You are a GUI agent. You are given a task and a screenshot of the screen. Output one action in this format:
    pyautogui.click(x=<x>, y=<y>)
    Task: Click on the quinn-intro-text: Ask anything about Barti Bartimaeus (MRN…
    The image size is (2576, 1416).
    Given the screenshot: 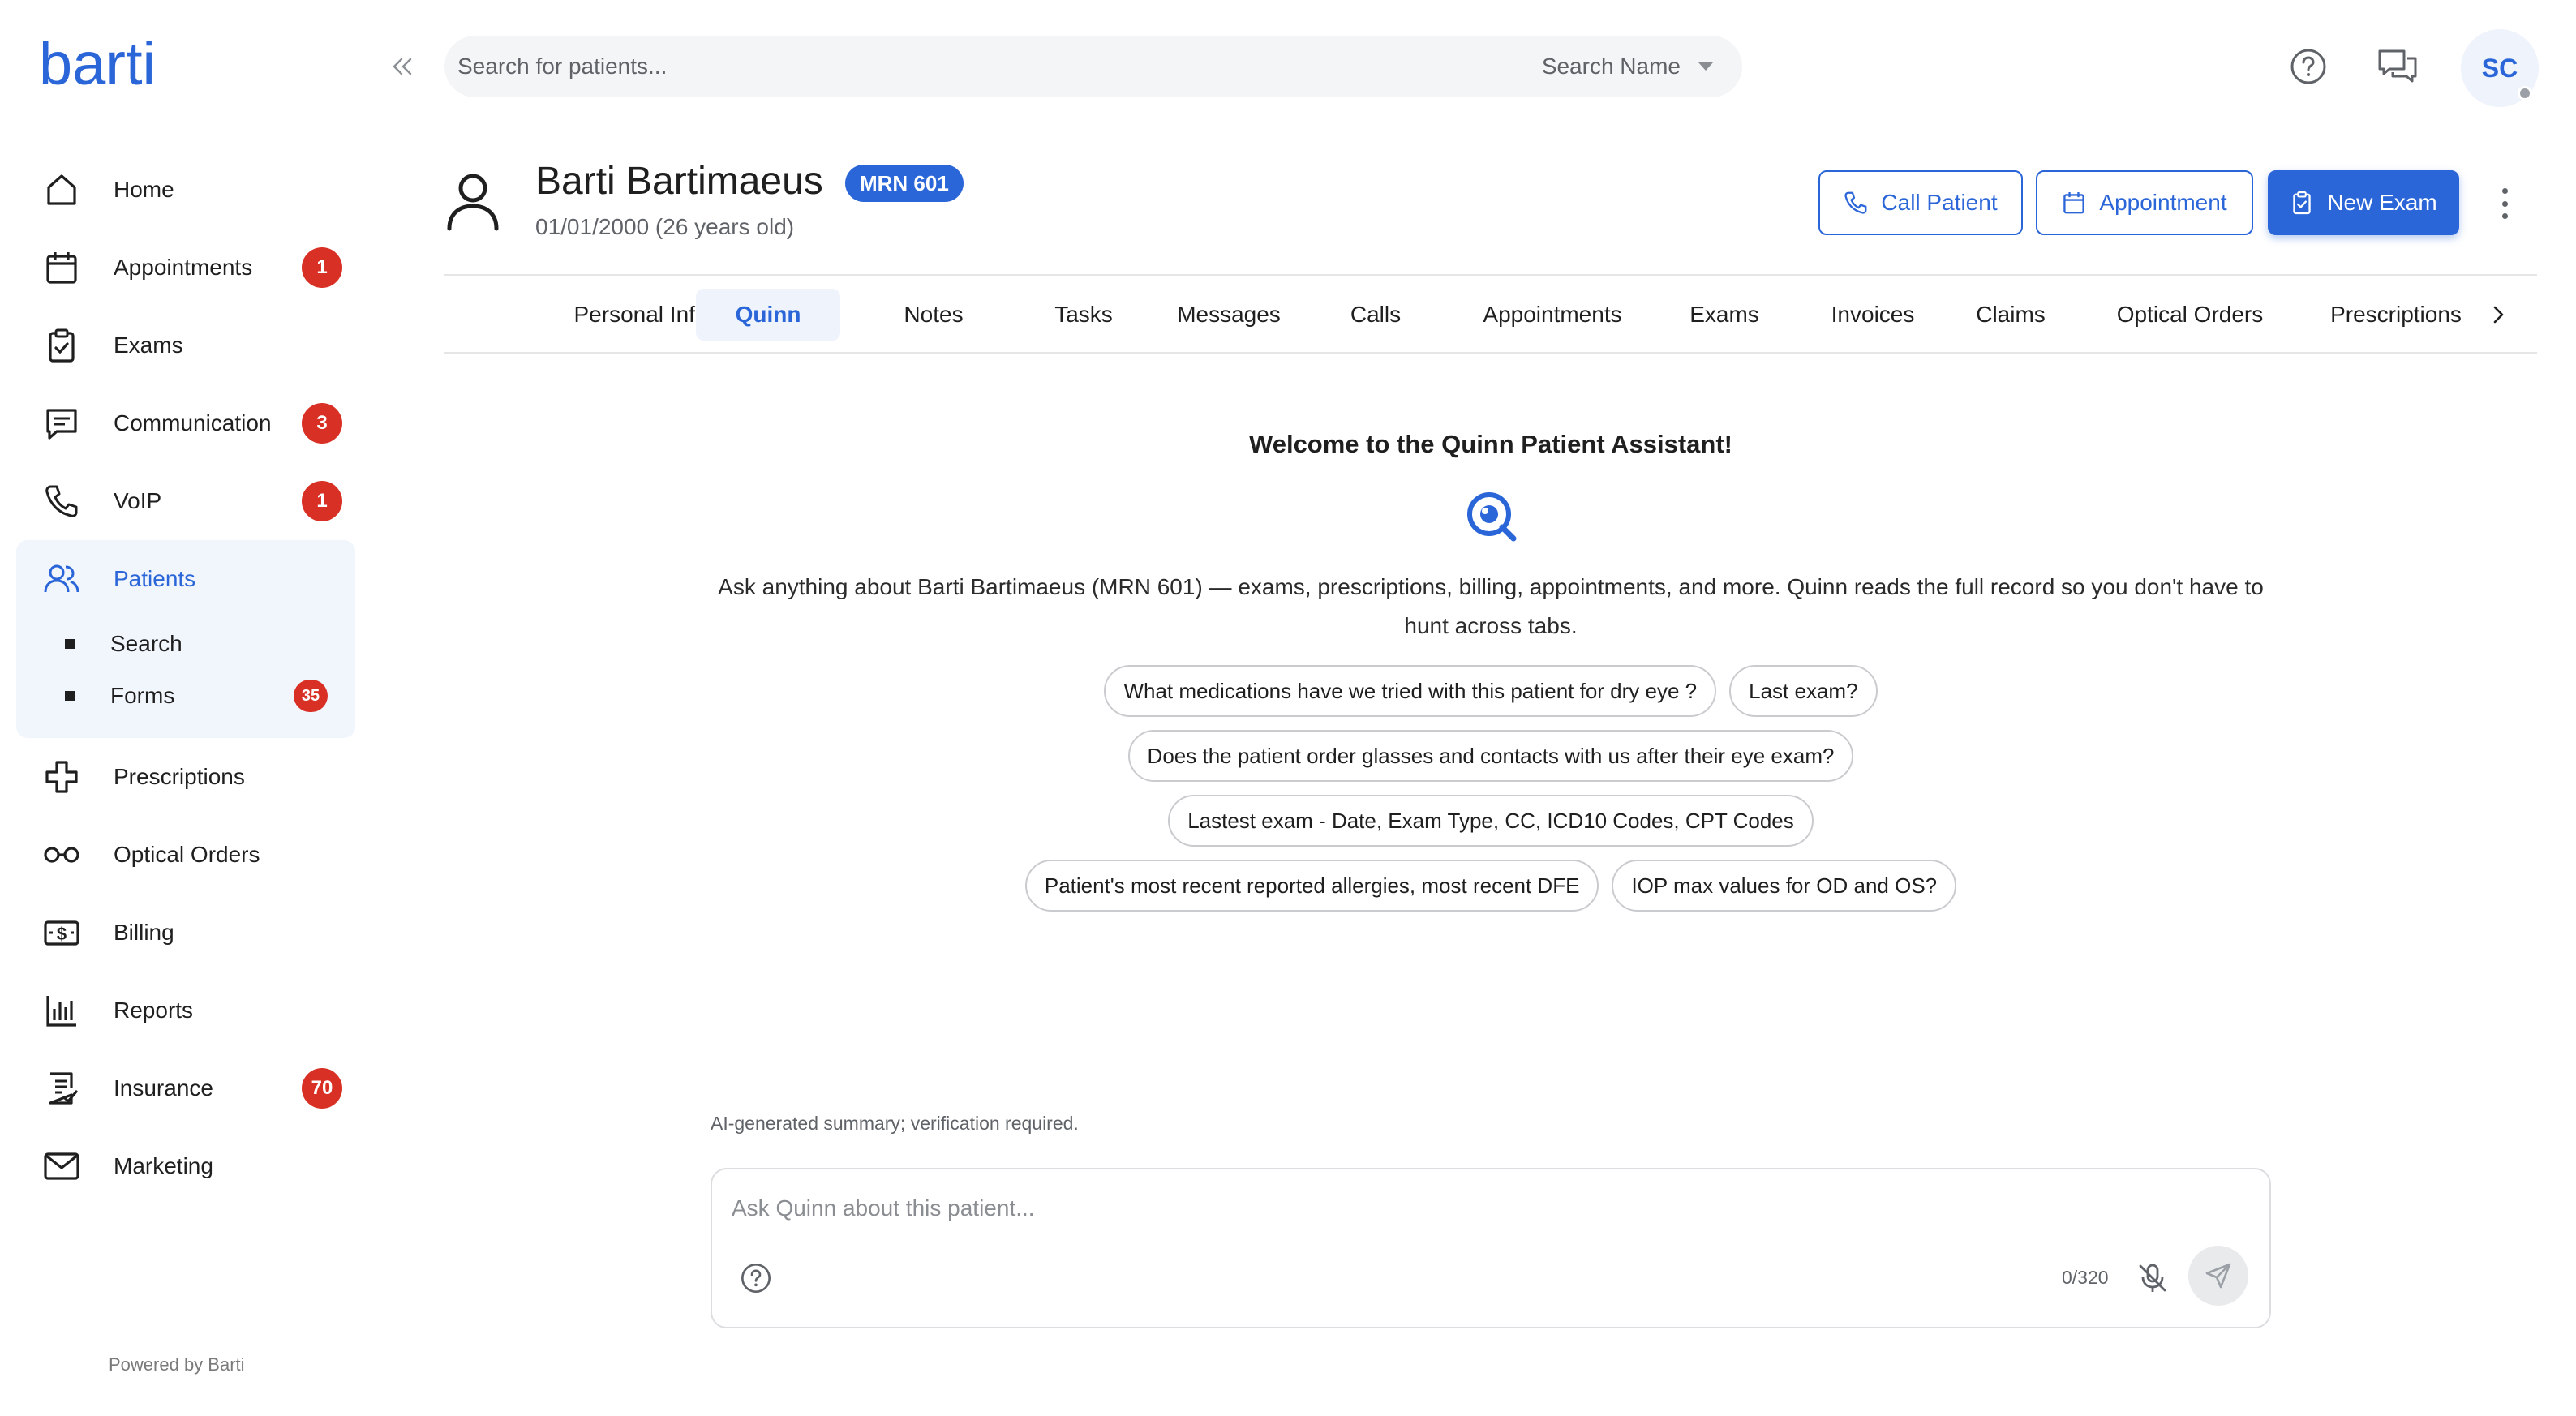 What is the action you would take?
    pyautogui.click(x=1491, y=606)
    